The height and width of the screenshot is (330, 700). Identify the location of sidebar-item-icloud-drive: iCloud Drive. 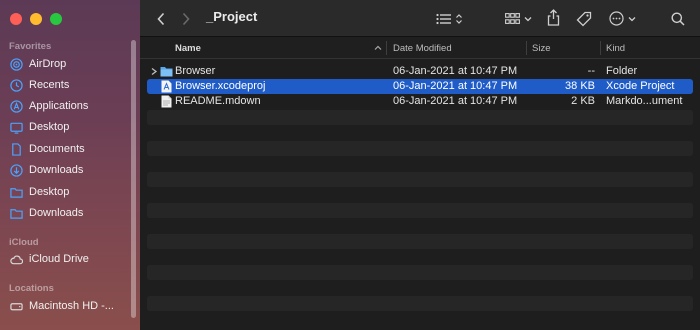
(49, 259).